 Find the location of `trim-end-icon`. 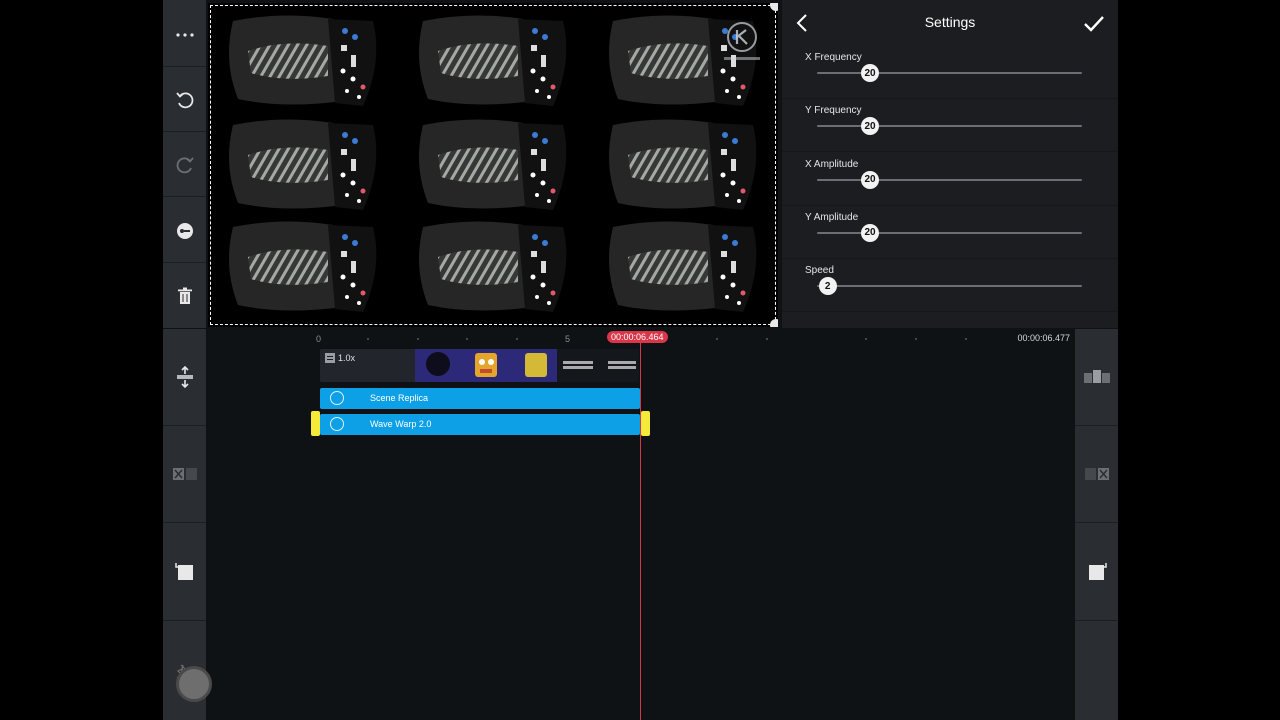

trim-end-icon is located at coordinates (1097, 571).